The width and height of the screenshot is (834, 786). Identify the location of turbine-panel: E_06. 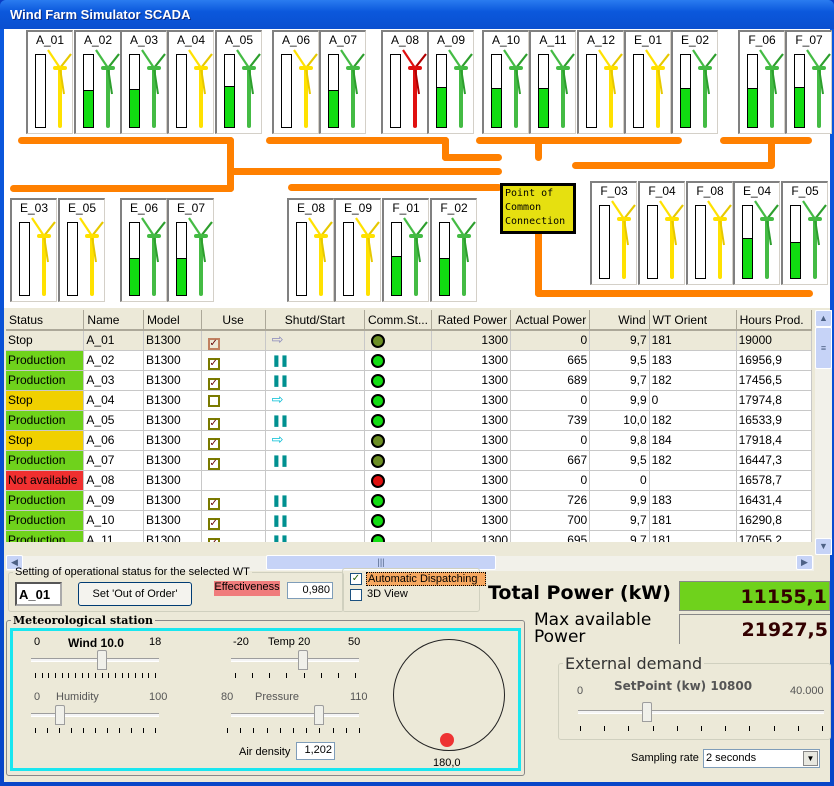
(143, 250).